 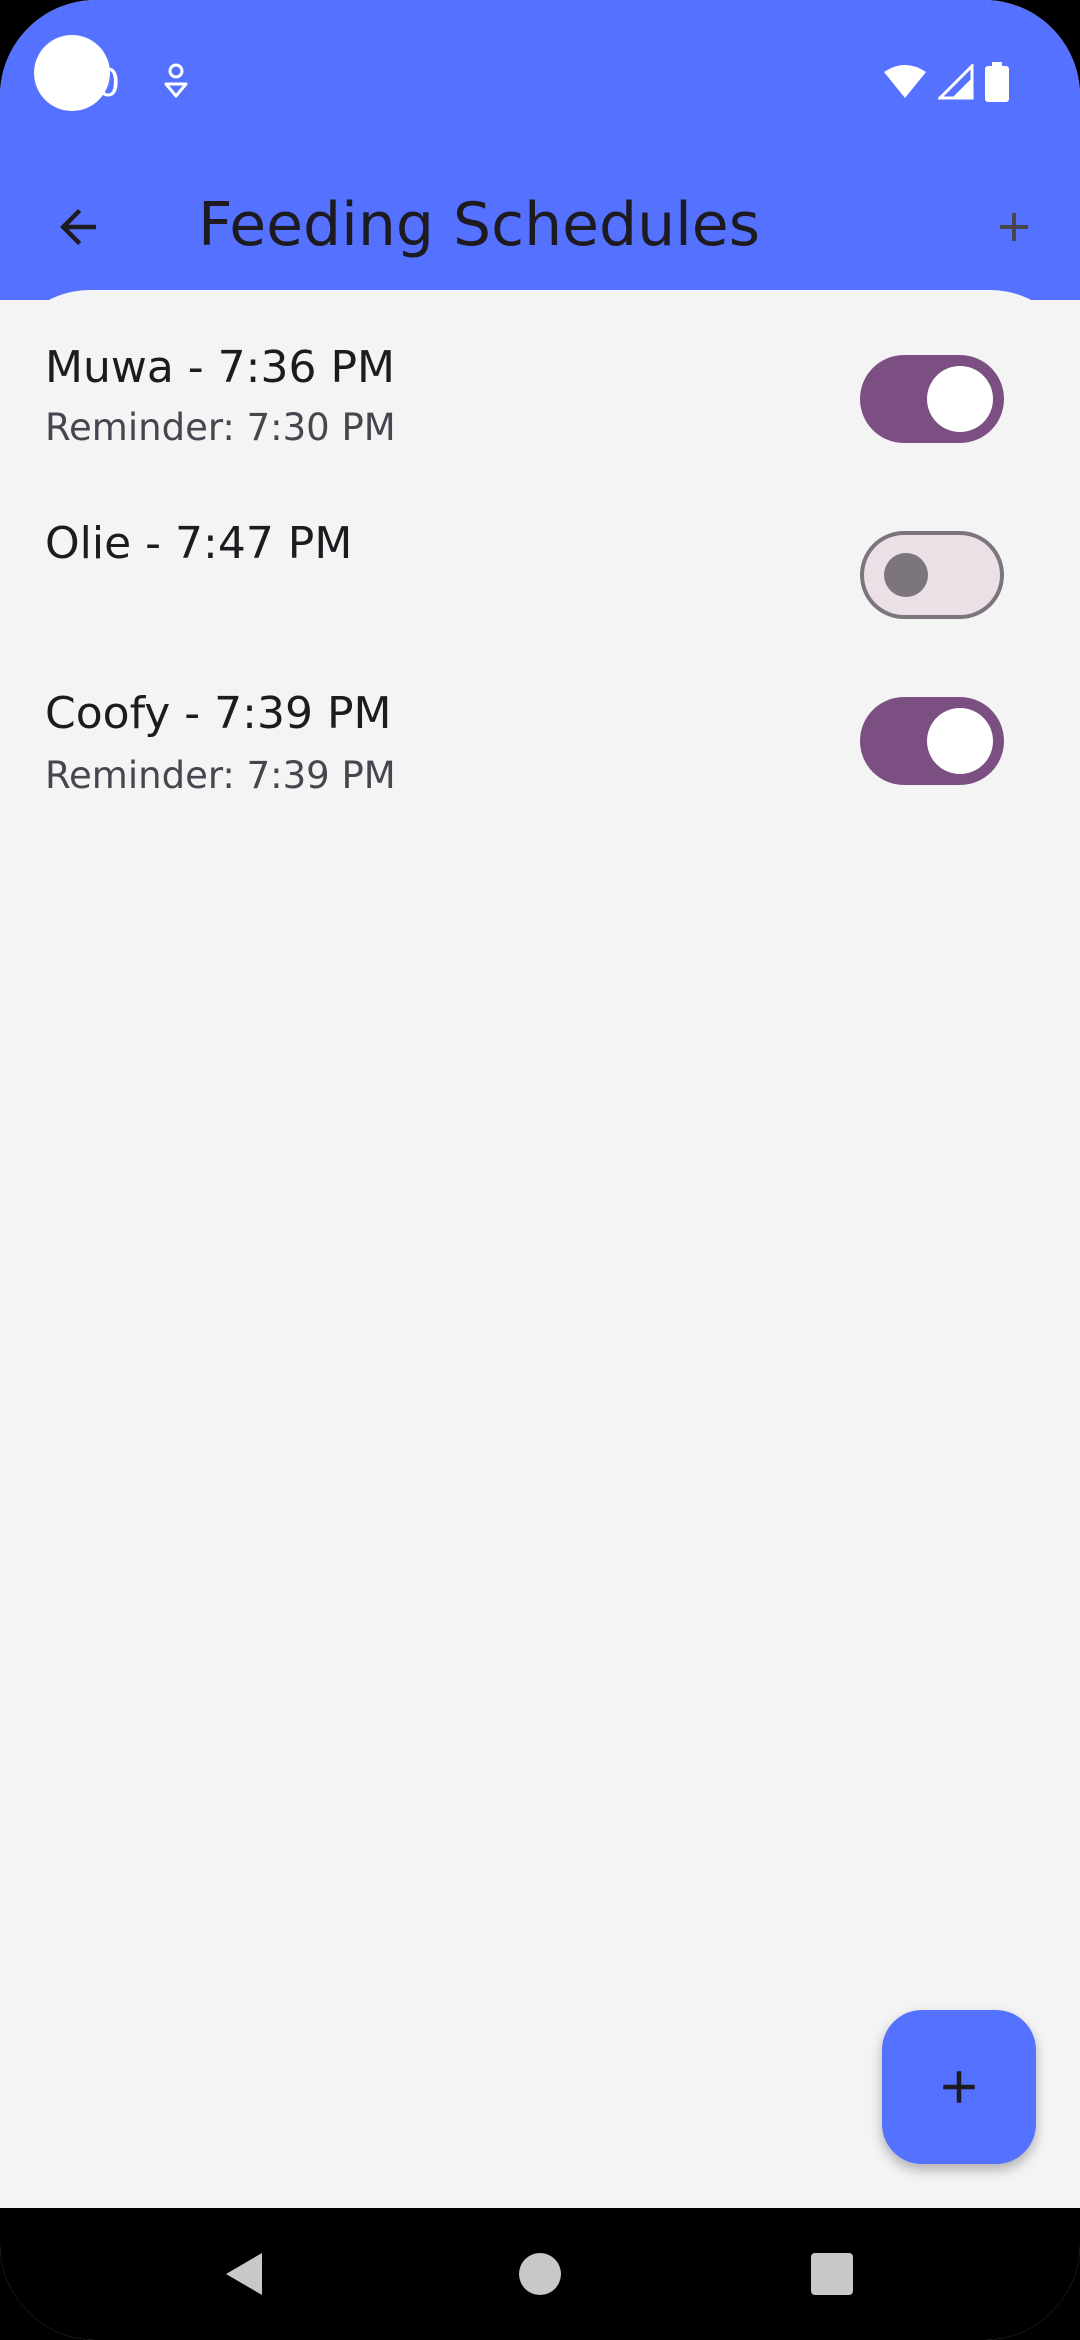 I want to click on app-bar: Feeding Schedules, so click(x=540, y=225).